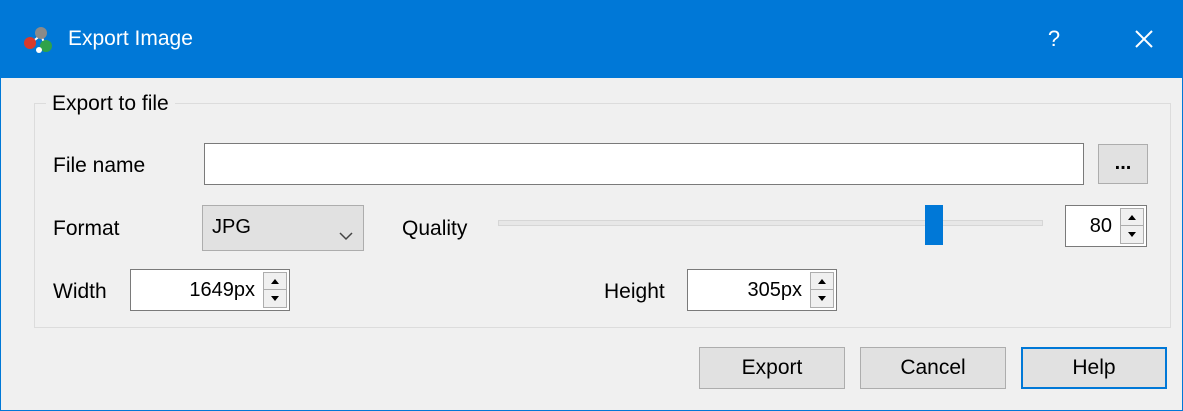 The height and width of the screenshot is (411, 1183). I want to click on cancel-button: Cancel, so click(933, 368).